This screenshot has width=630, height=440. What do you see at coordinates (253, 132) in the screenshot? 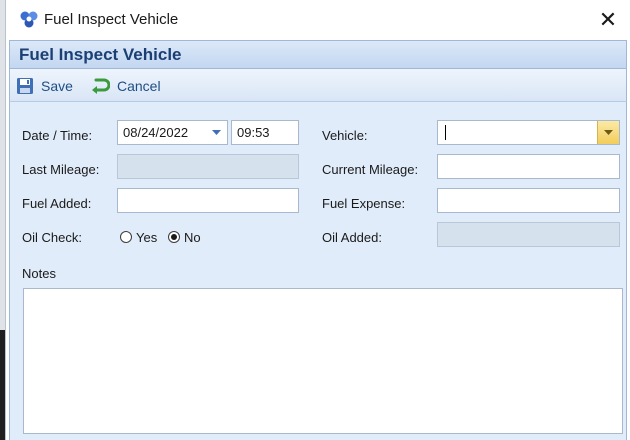
I see `time-value: 09:53` at bounding box center [253, 132].